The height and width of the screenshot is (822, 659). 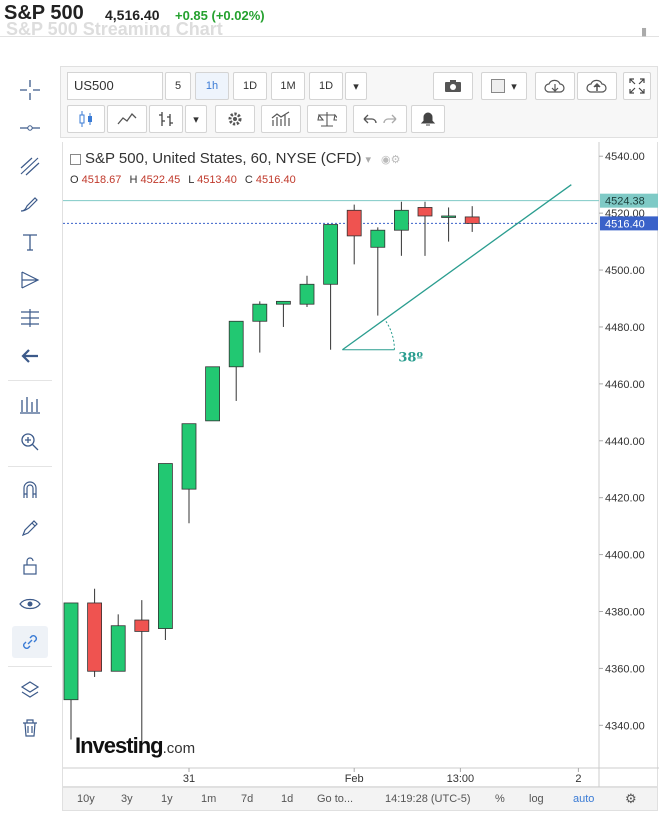 What do you see at coordinates (30, 642) in the screenshot?
I see `link-icon` at bounding box center [30, 642].